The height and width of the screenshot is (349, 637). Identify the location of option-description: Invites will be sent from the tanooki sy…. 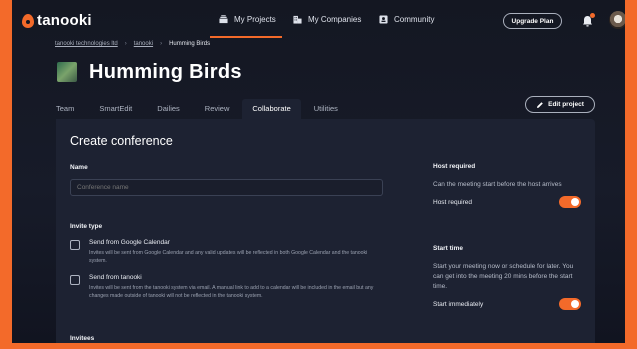
(231, 292).